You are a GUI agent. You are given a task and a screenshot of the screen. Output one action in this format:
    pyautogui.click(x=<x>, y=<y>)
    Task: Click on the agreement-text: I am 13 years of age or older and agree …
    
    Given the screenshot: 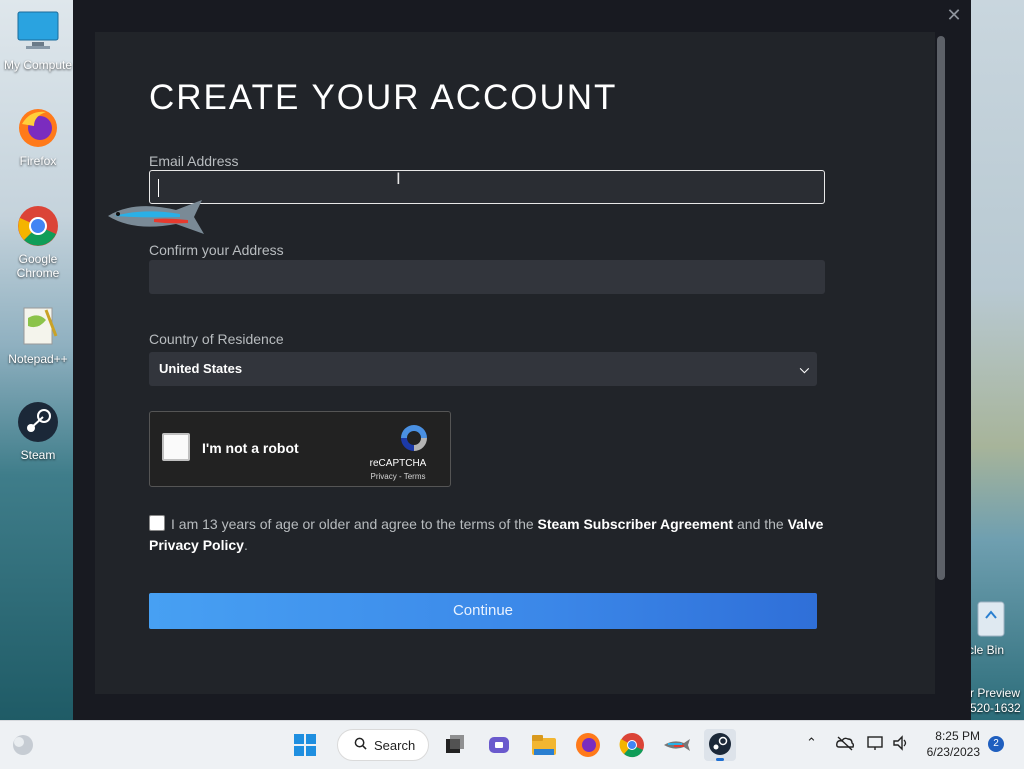 What is the action you would take?
    pyautogui.click(x=352, y=524)
    